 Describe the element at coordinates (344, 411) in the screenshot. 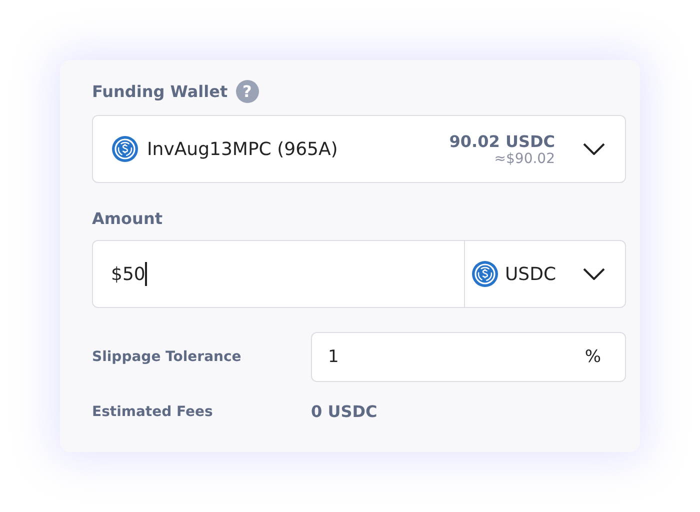

I see `fees-value: 0 USDC` at that location.